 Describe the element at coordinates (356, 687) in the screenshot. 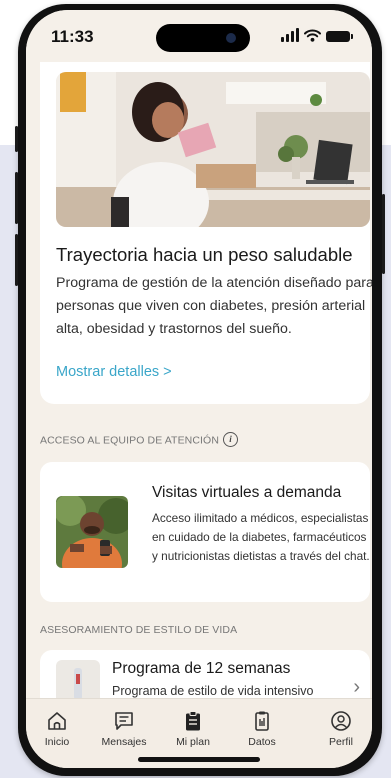

I see `chevron-right-icon: ›` at that location.